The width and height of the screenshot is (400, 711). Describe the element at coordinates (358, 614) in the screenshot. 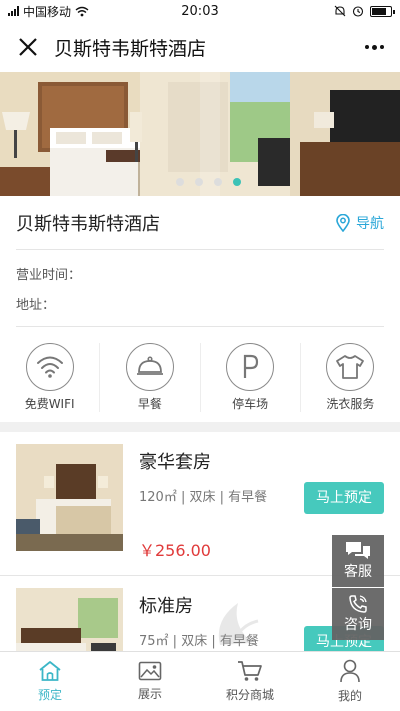

I see `consult-button: 咨询` at that location.